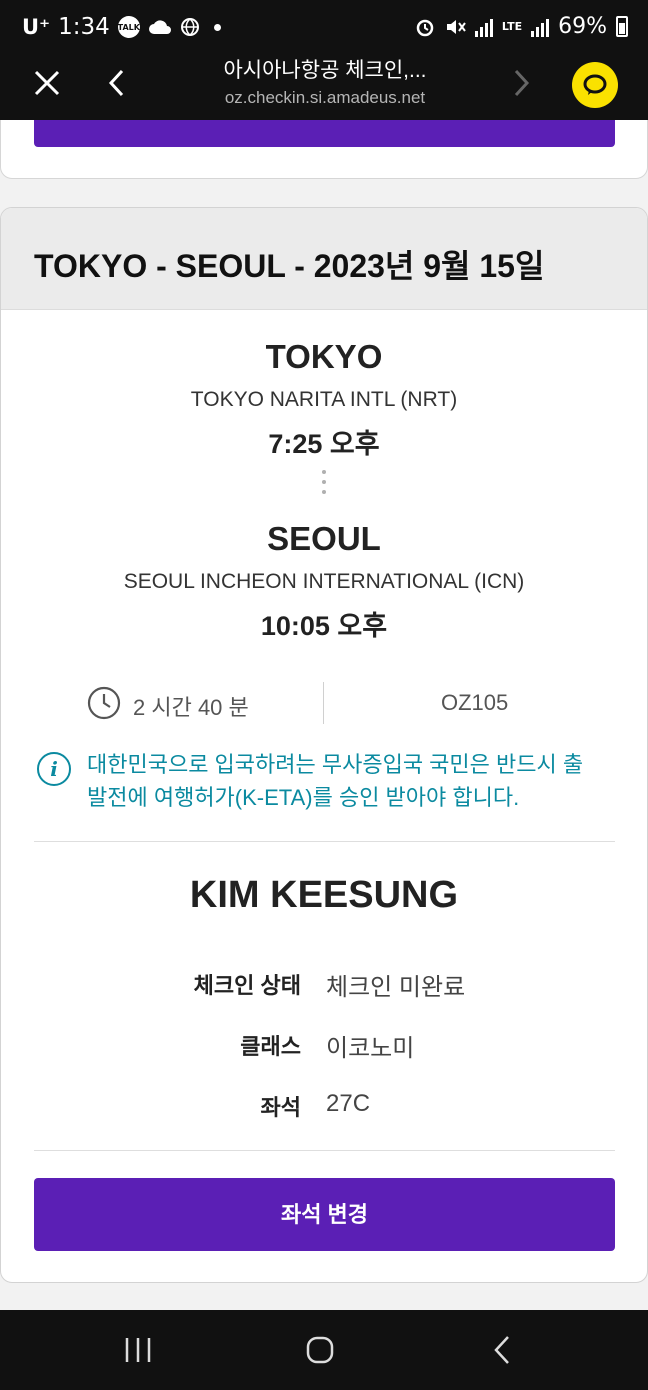 The width and height of the screenshot is (648, 1390). I want to click on in-app-browser-bar: 아시아나항공 체크인,... oz.checkin.si.amadeus.net, so click(324, 89).